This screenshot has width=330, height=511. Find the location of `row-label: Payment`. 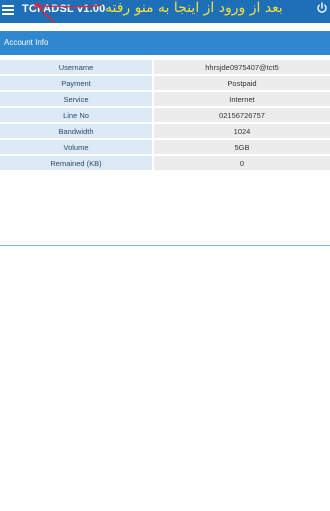

row-label: Payment is located at coordinates (76, 83).